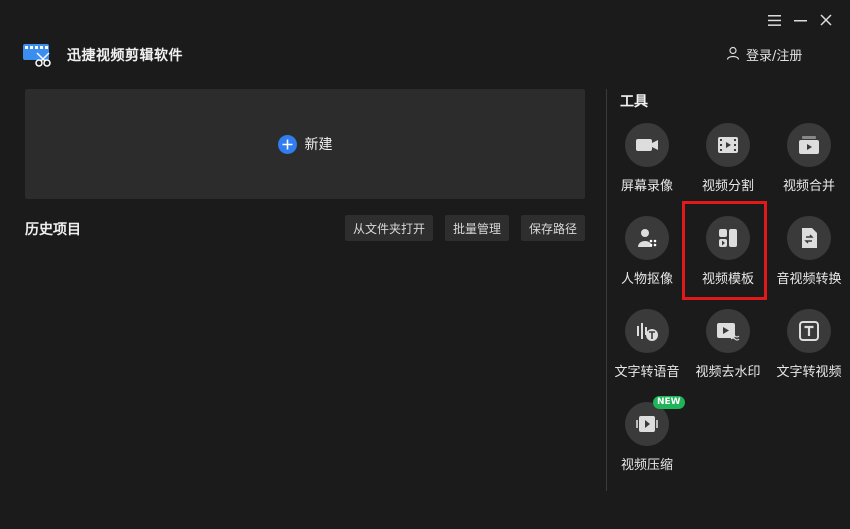  Describe the element at coordinates (669, 402) in the screenshot. I see `new-badge: NEW` at that location.